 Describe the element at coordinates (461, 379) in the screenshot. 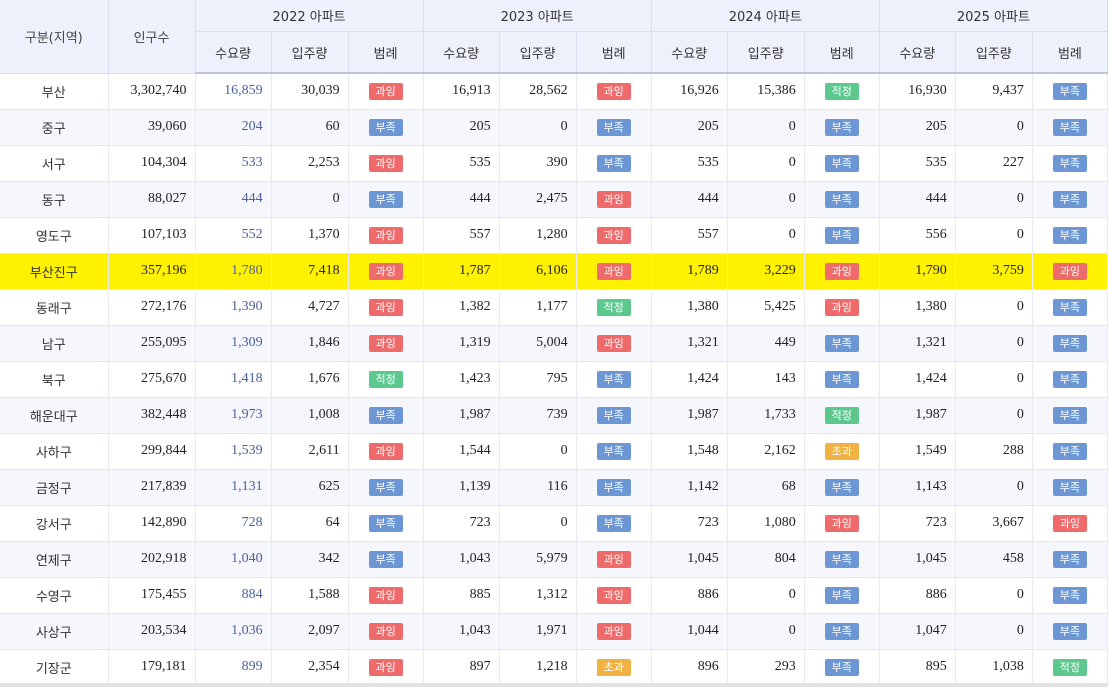

I see `demand-cell: 1,423` at that location.